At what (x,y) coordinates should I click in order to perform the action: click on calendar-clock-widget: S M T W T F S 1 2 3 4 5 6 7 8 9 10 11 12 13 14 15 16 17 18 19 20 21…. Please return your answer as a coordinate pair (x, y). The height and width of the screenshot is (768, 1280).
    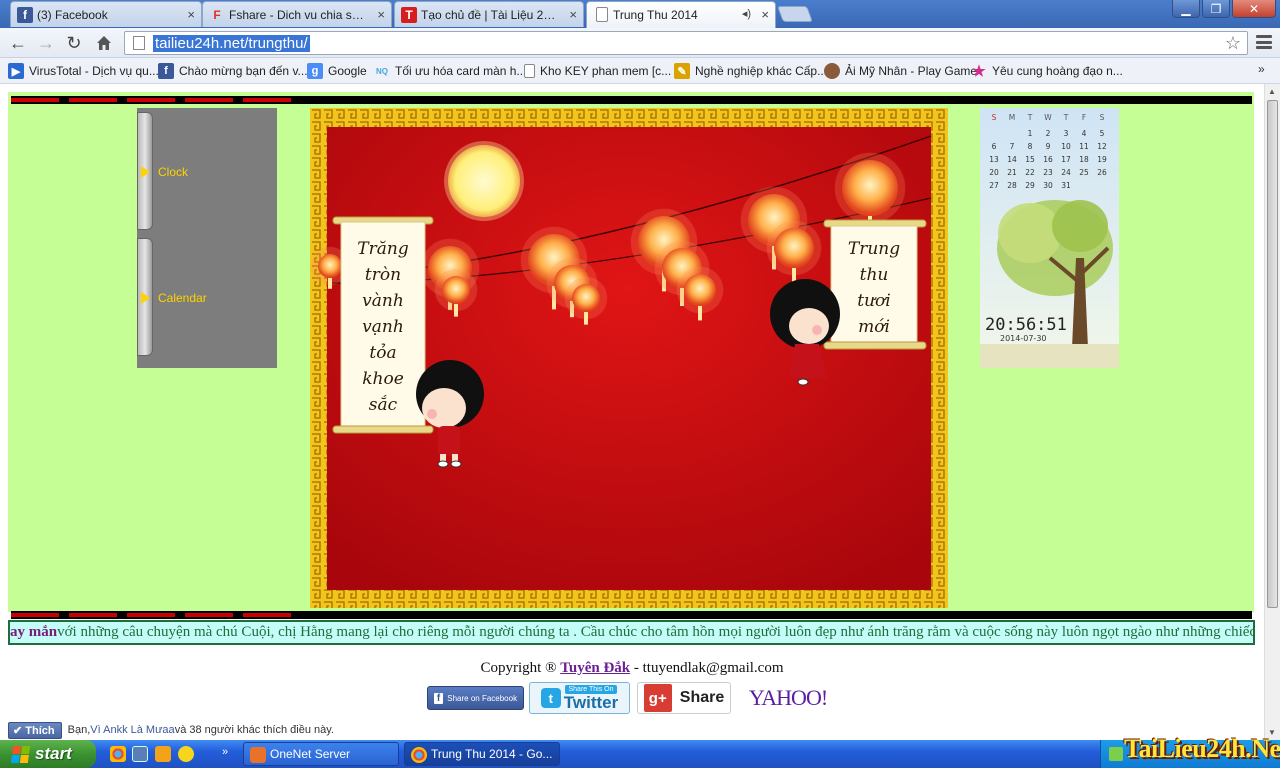
    Looking at the image, I should click on (1049, 238).